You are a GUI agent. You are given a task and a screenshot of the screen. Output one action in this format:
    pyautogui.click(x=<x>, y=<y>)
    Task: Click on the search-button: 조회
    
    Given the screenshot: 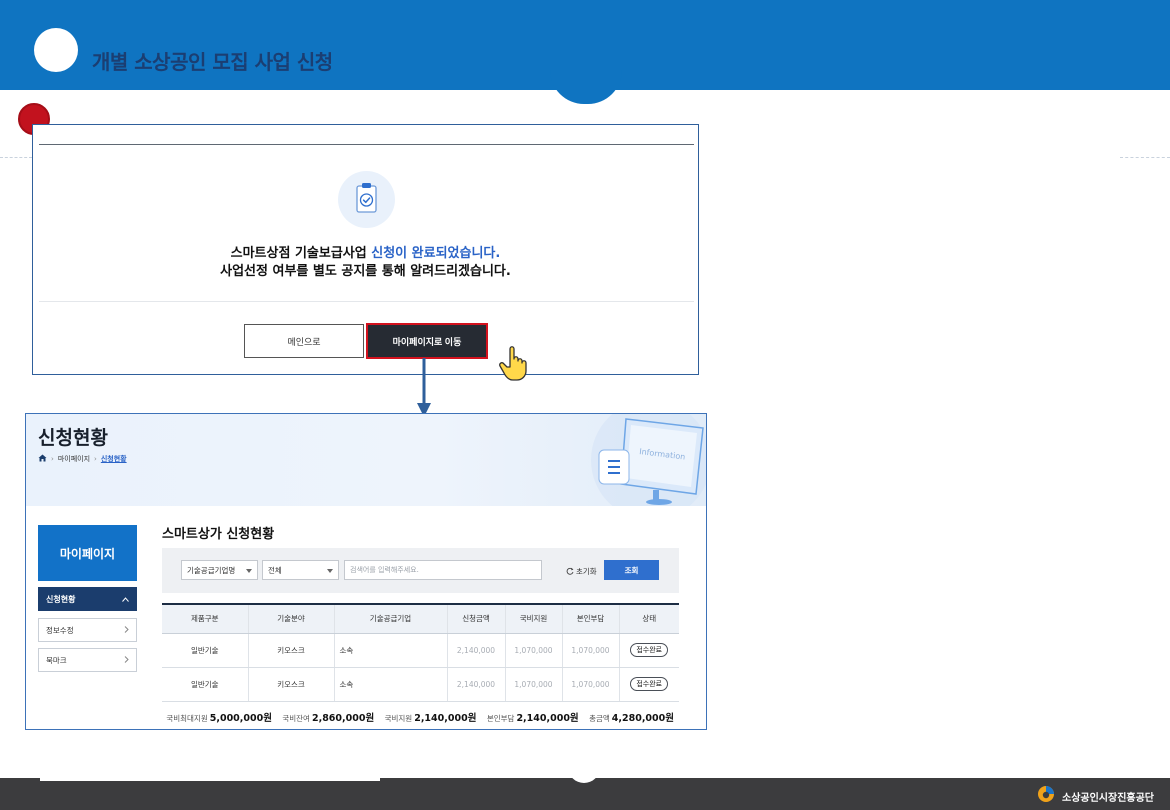 What is the action you would take?
    pyautogui.click(x=631, y=570)
    